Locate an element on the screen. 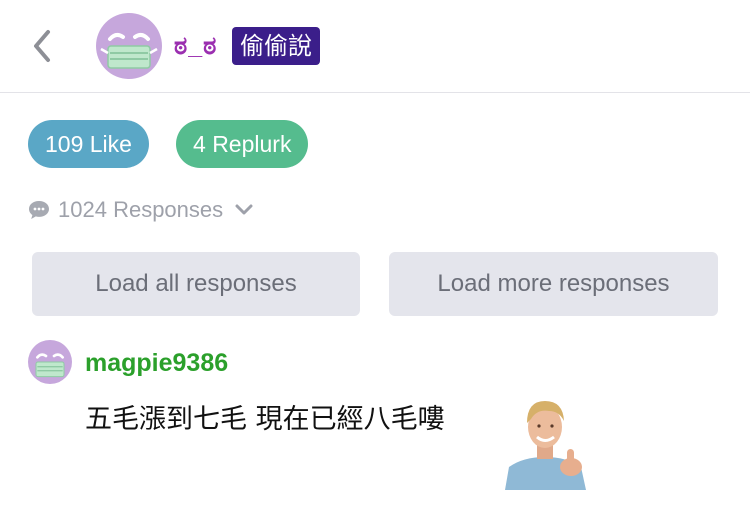 The image size is (750, 524). replurk-button: 4 Replurk is located at coordinates (242, 144).